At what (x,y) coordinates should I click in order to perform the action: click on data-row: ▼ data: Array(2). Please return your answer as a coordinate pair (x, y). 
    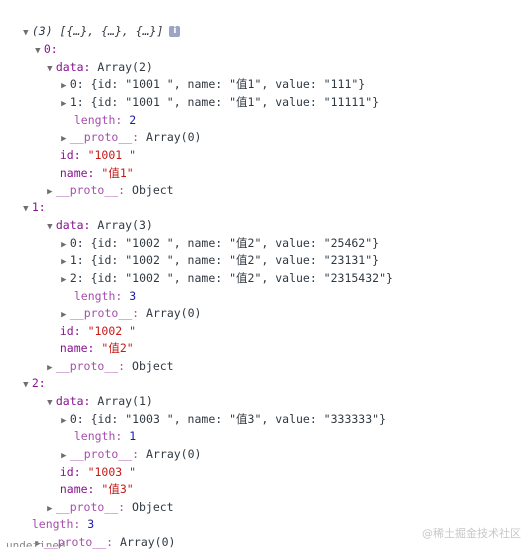
    Looking at the image, I should click on (91, 58).